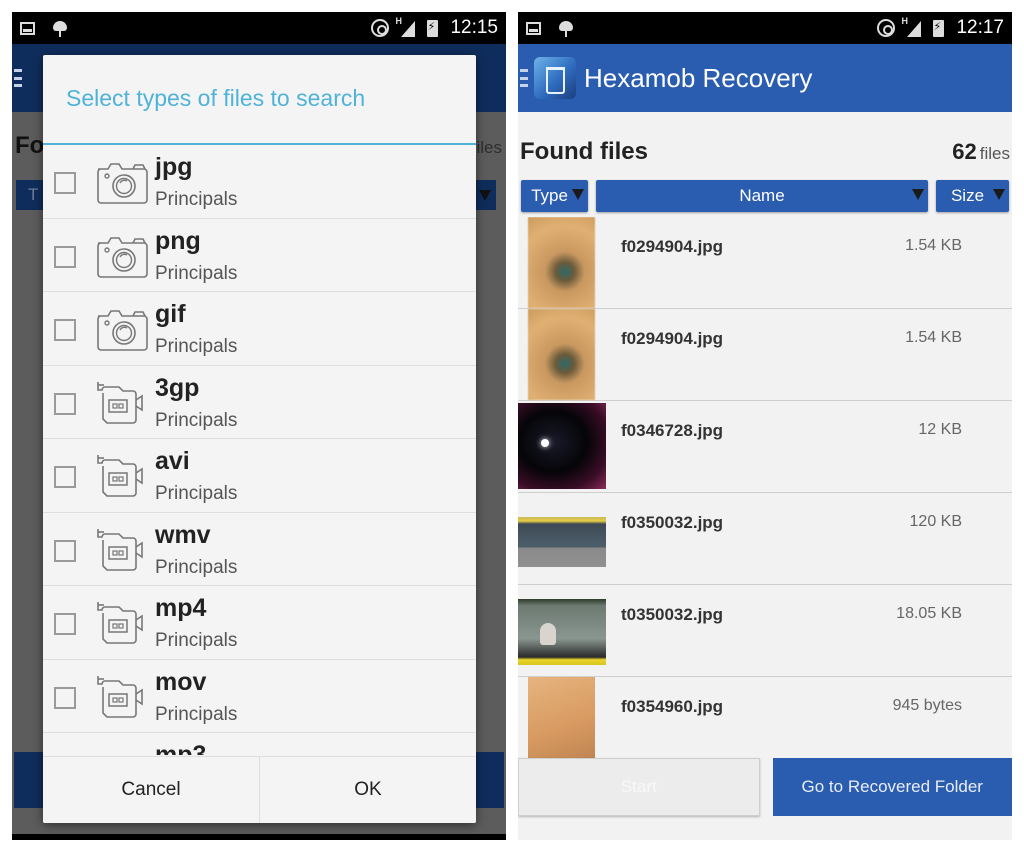 The width and height of the screenshot is (1024, 853). I want to click on file-type-name: mp4, so click(181, 608).